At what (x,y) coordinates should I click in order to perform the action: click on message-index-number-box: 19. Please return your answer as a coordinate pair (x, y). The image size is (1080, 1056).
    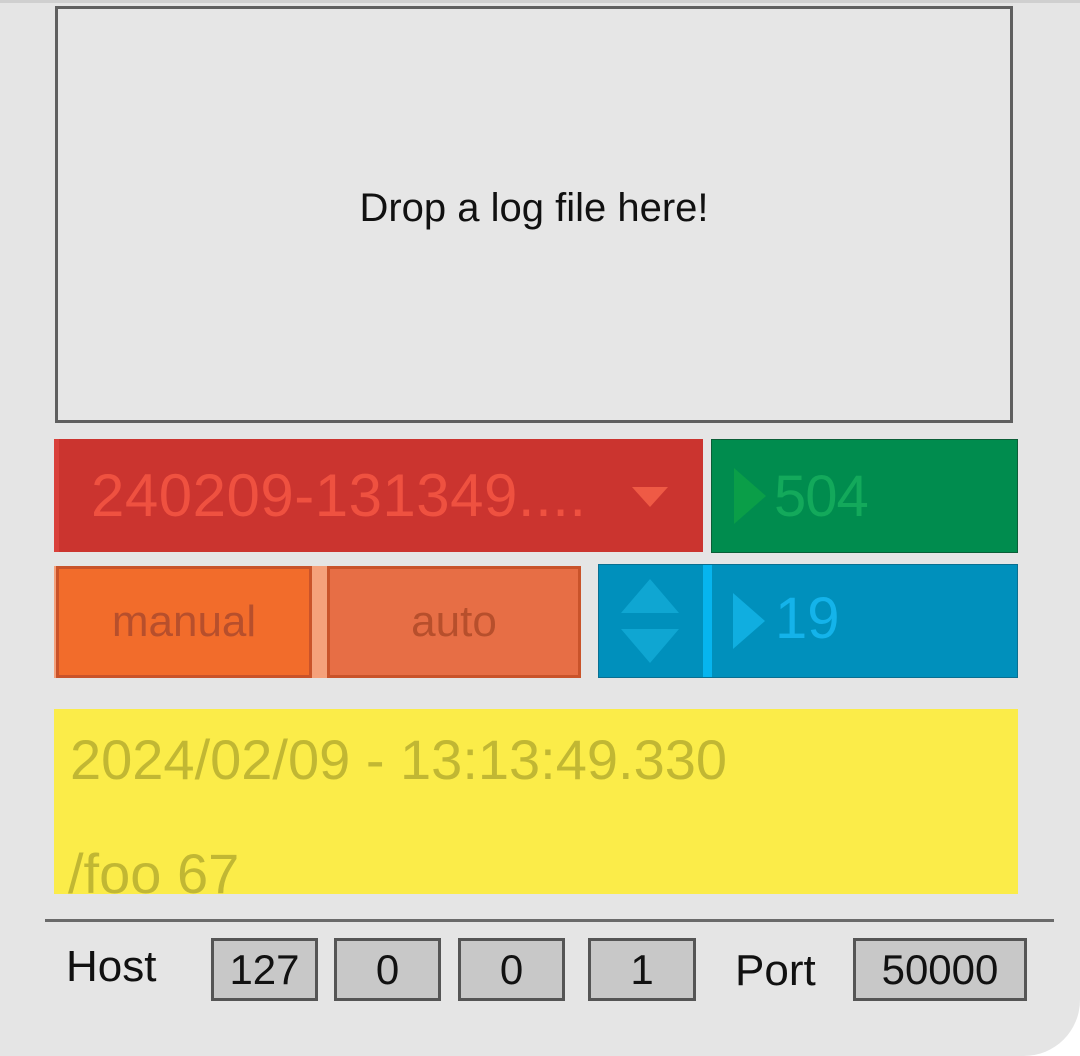
    Looking at the image, I should click on (808, 621).